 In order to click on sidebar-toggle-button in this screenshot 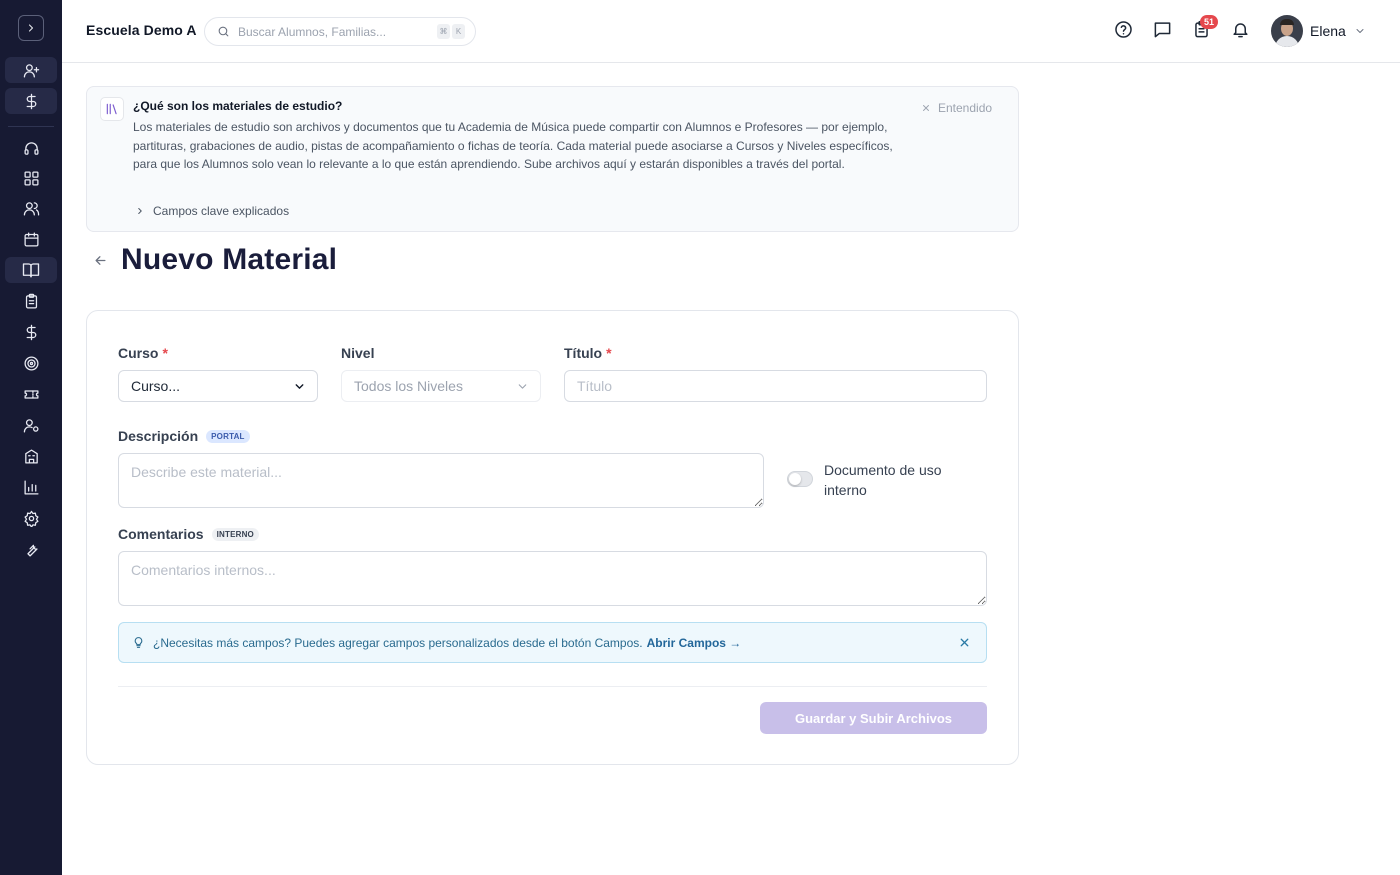, I will do `click(31, 28)`.